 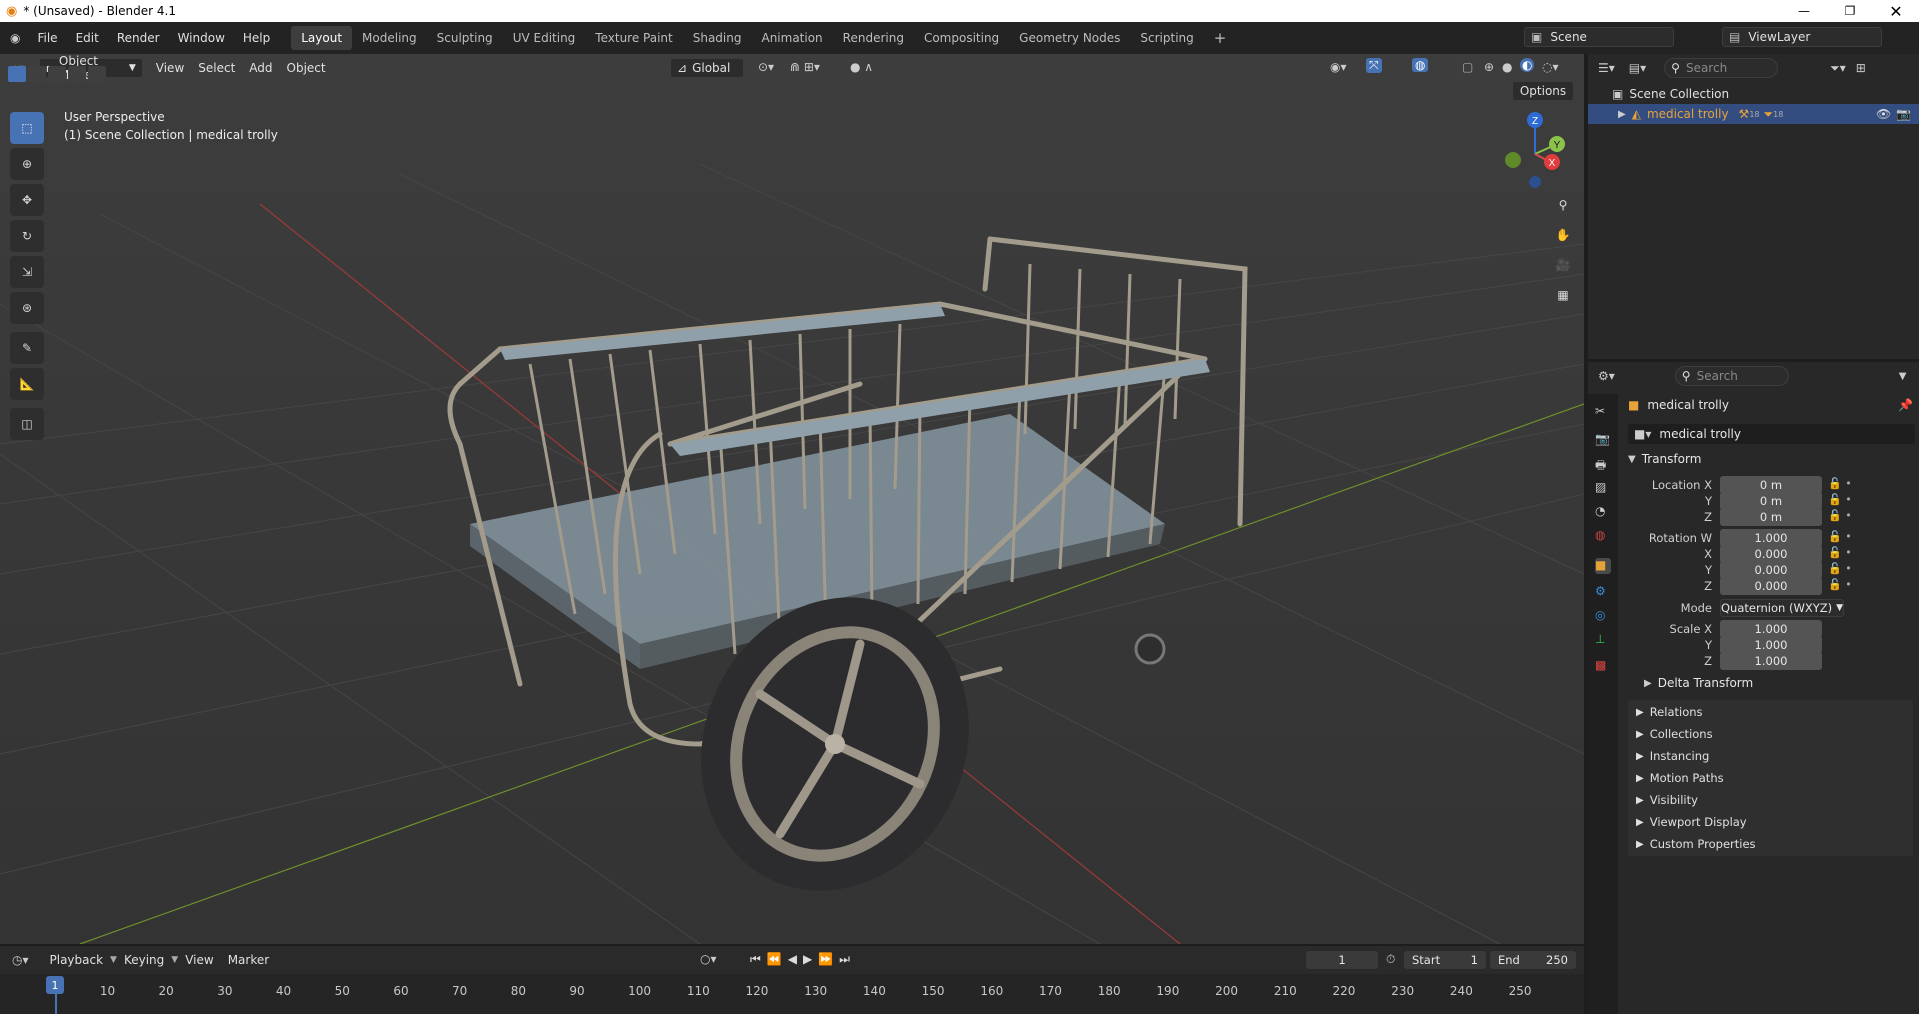 I want to click on annotate-tool-icon: ✎, so click(x=27, y=348).